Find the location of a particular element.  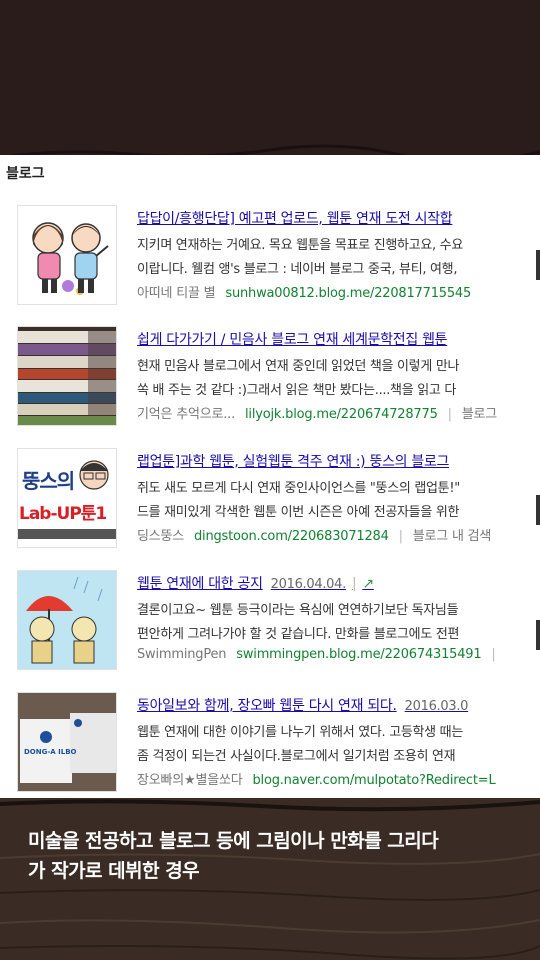

result-title-link: 웹툰 연재에 대한 공지 2016.04.04. | ↗ is located at coordinates (255, 583).